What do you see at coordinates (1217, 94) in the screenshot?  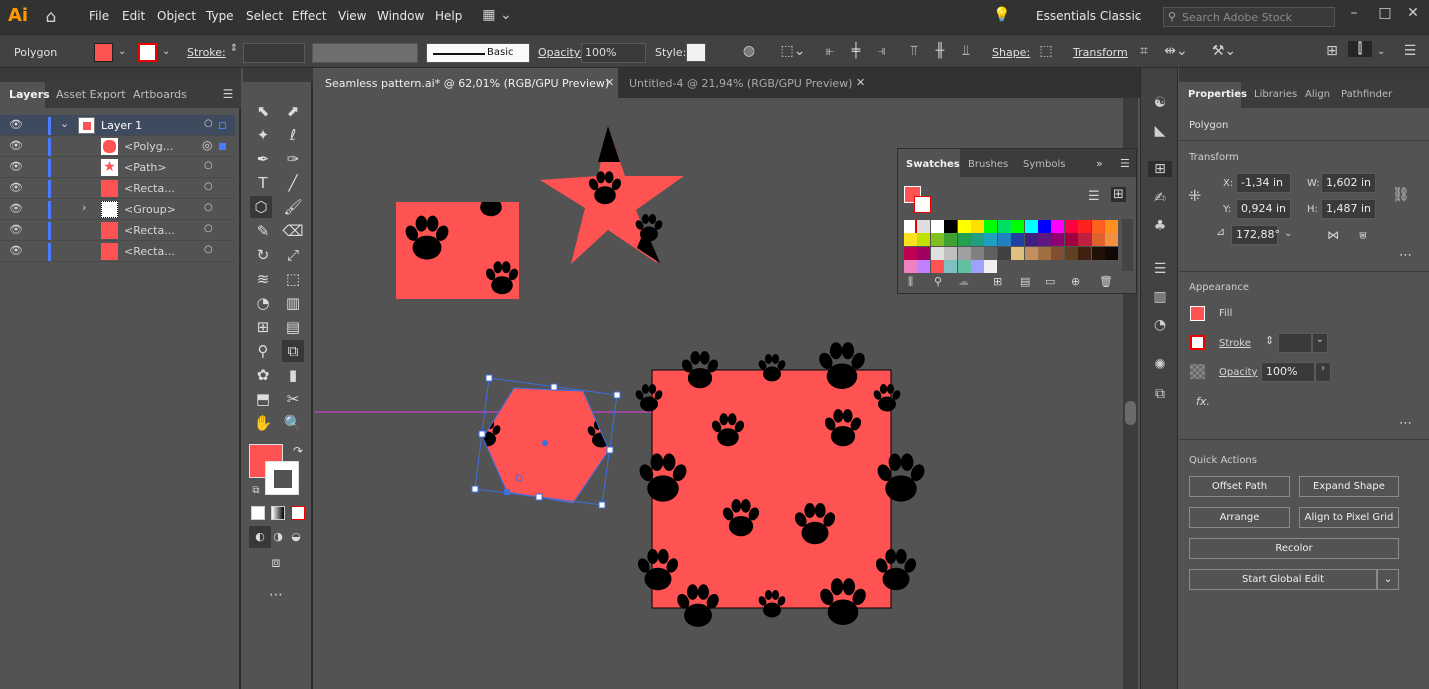 I see `tab-properties: Properties` at bounding box center [1217, 94].